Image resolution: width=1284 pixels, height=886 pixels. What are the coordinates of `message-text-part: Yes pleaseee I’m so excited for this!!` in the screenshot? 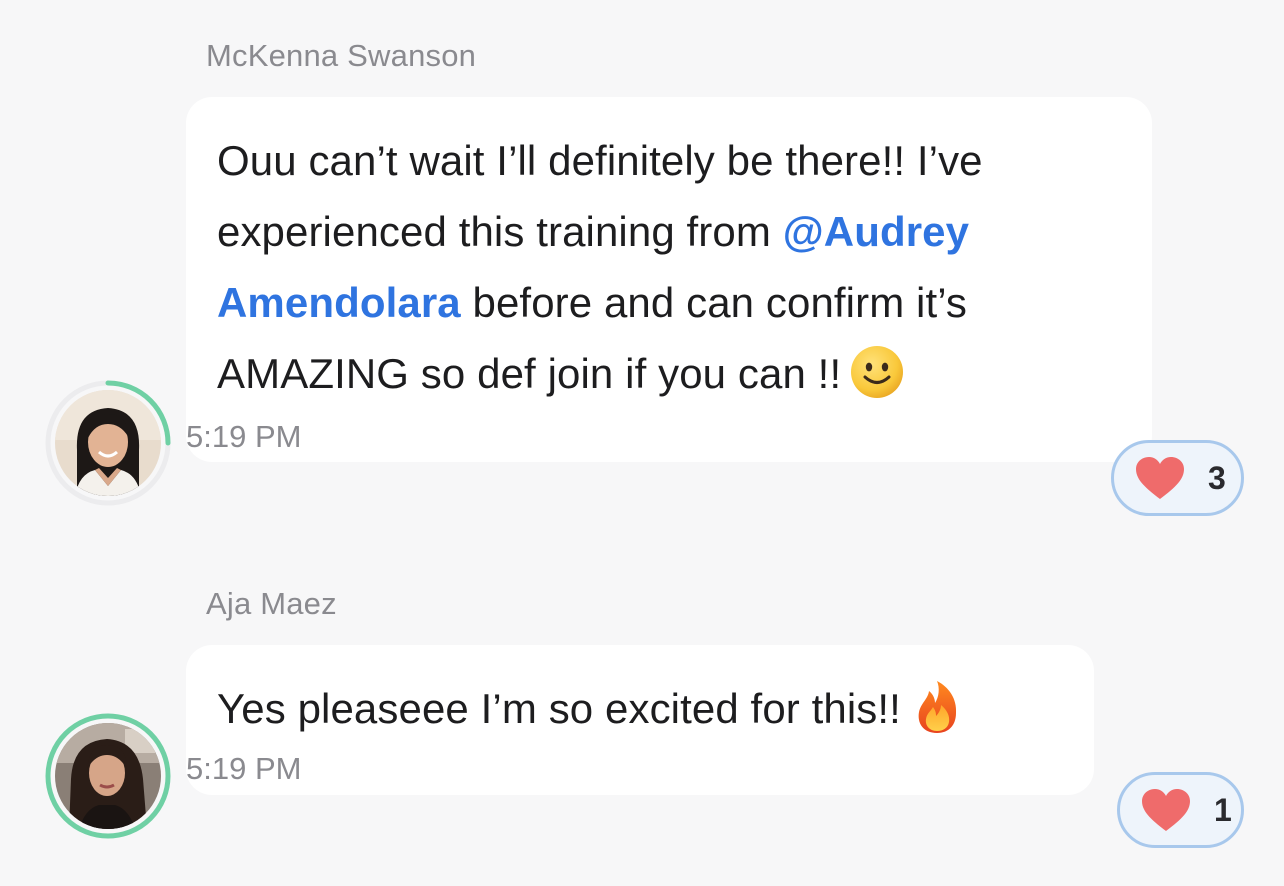 It's located at (559, 708).